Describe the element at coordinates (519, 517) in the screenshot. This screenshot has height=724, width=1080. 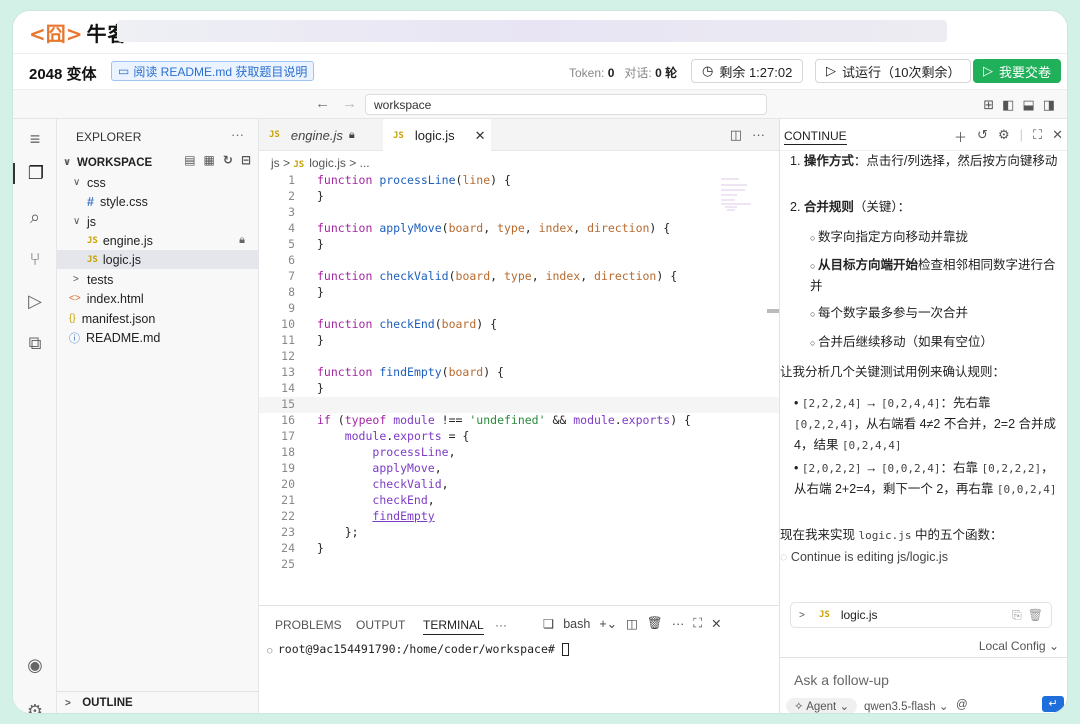
I see `code-line: 22 findEmpty` at that location.